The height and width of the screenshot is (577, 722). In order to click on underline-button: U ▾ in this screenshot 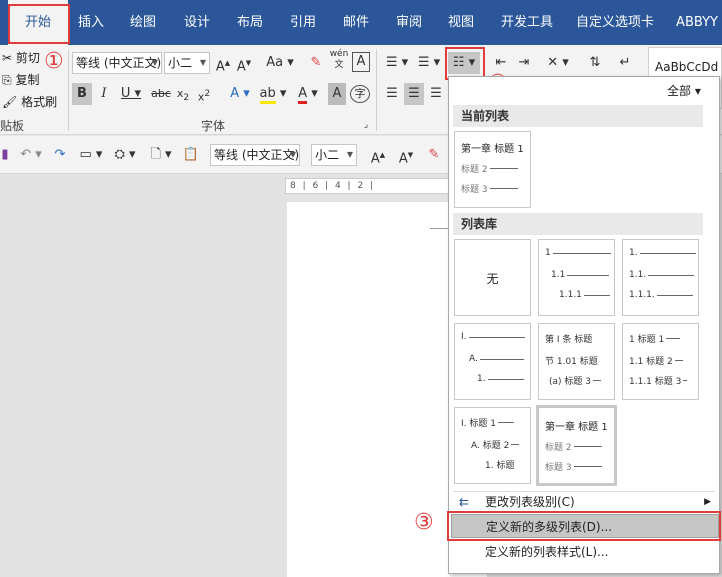, I will do `click(131, 94)`.